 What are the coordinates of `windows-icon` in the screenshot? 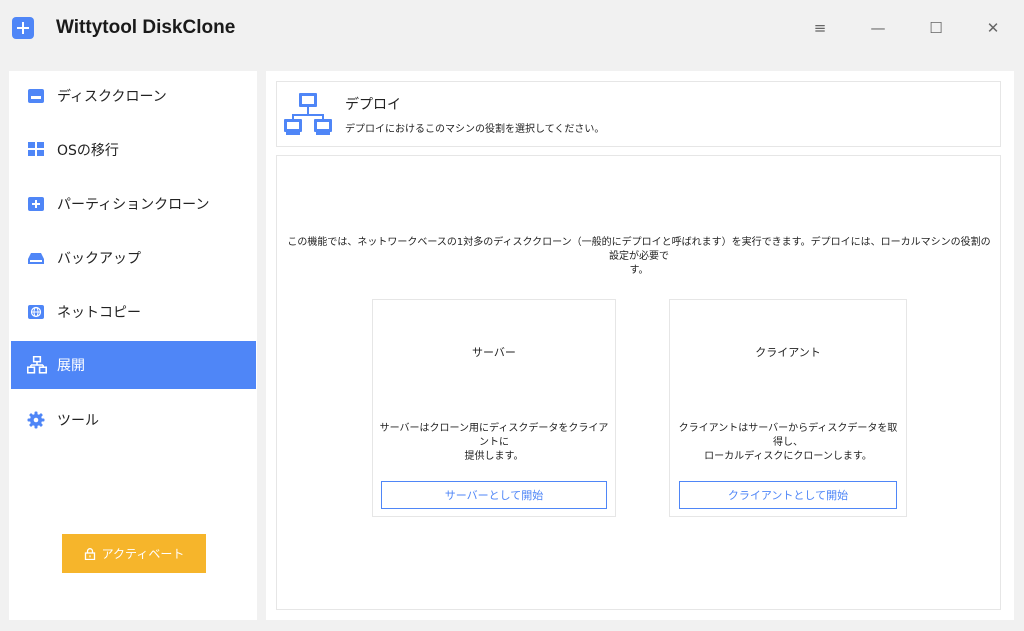 It's located at (36, 149).